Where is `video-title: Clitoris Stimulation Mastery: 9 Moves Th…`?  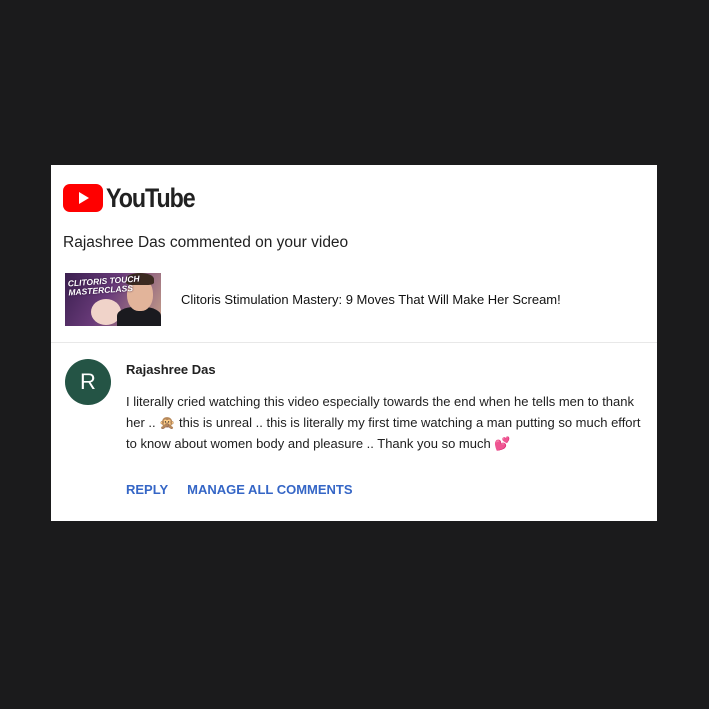
video-title: Clitoris Stimulation Mastery: 9 Moves Th… is located at coordinates (371, 299).